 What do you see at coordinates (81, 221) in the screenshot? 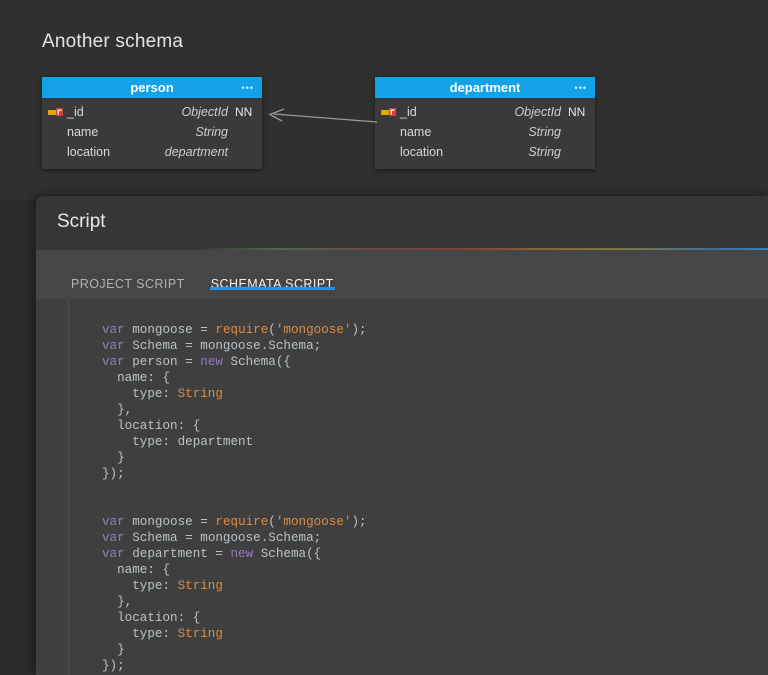
I see `script-panel-title: Script` at bounding box center [81, 221].